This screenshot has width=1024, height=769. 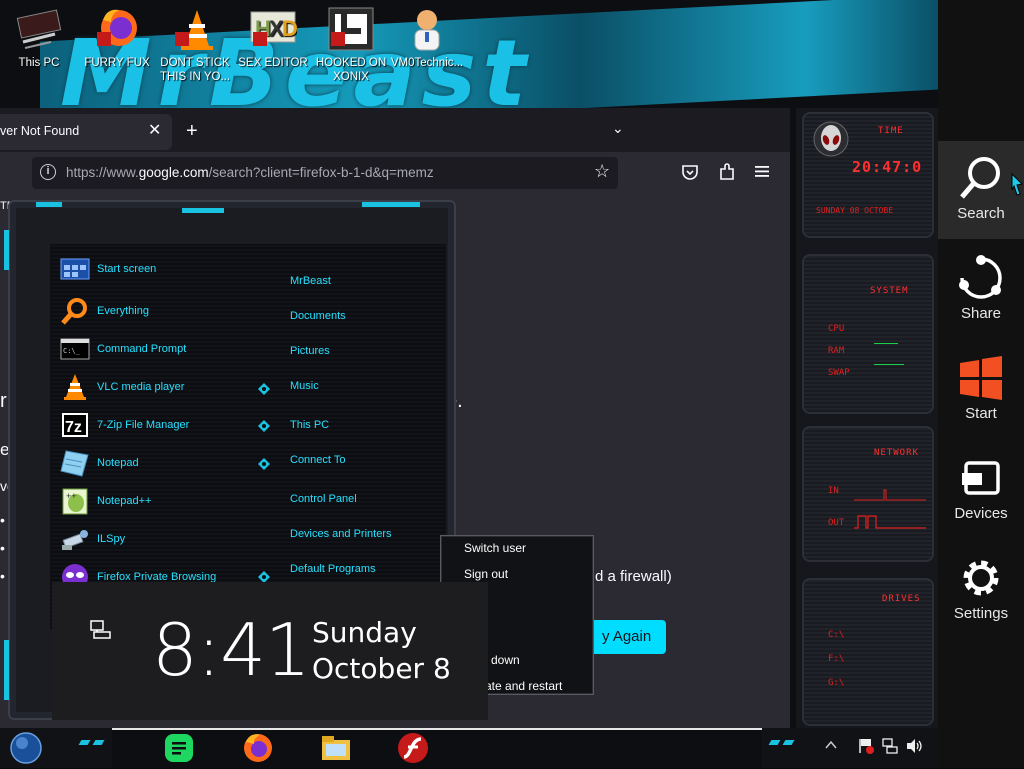 What do you see at coordinates (981, 390) in the screenshot?
I see `charm-start: Start` at bounding box center [981, 390].